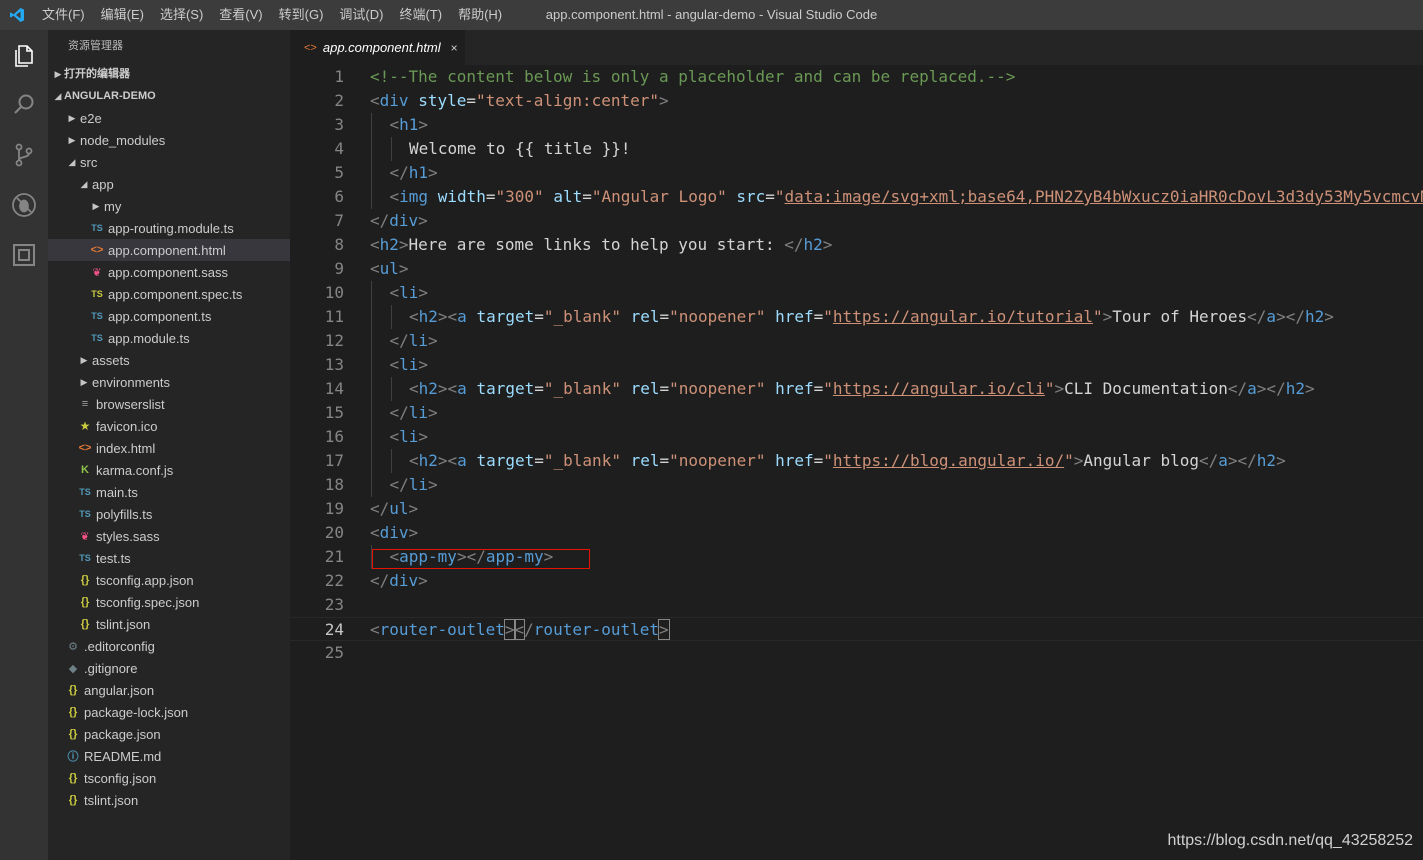 This screenshot has width=1423, height=860. I want to click on open-editors-section: ▶ 打开的编辑器, so click(169, 74).